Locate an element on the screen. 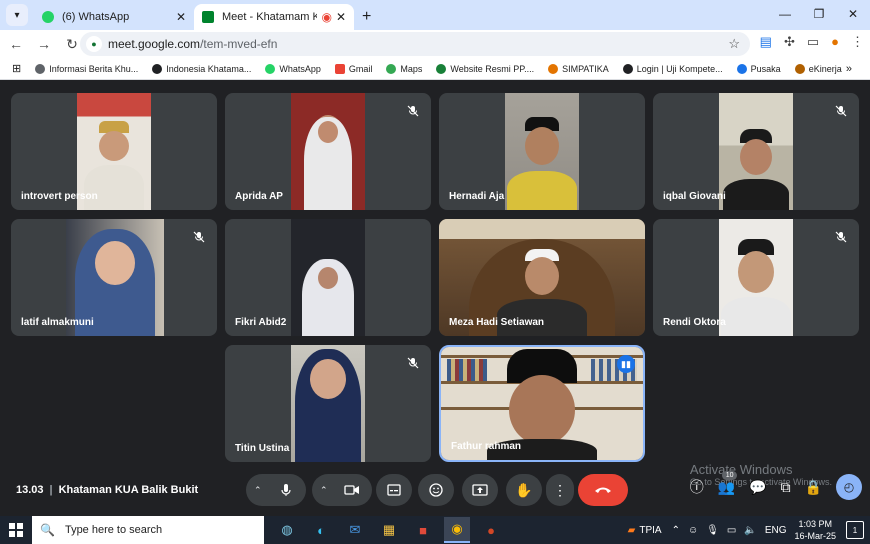  store-icon: ▦ is located at coordinates (389, 530).